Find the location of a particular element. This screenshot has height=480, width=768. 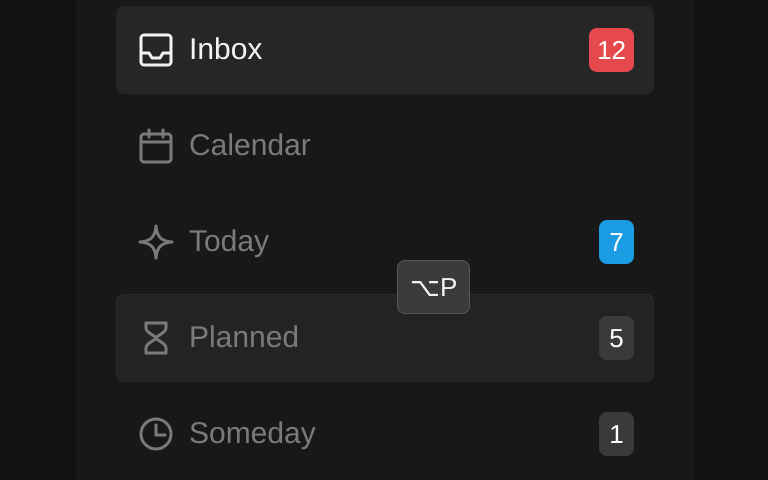

item-label: Inbox is located at coordinates (225, 50).